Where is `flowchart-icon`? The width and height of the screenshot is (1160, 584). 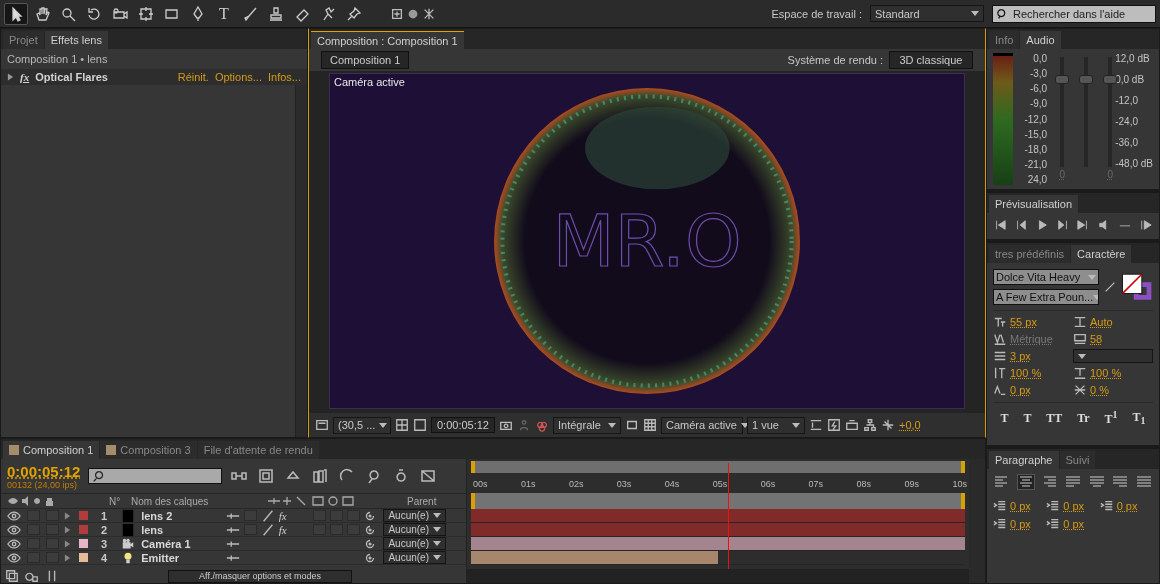
flowchart-icon is located at coordinates (870, 425).